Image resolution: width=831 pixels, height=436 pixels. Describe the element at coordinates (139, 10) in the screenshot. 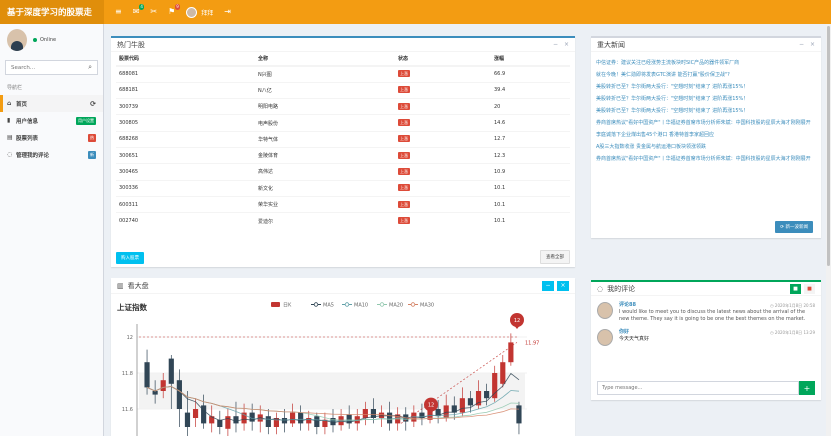

I see `mail-icon: ✉ 4` at that location.